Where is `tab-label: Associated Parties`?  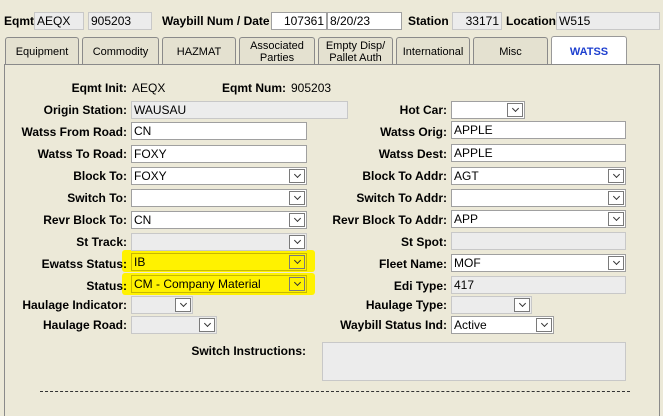
tab-label: Associated Parties is located at coordinates (277, 52).